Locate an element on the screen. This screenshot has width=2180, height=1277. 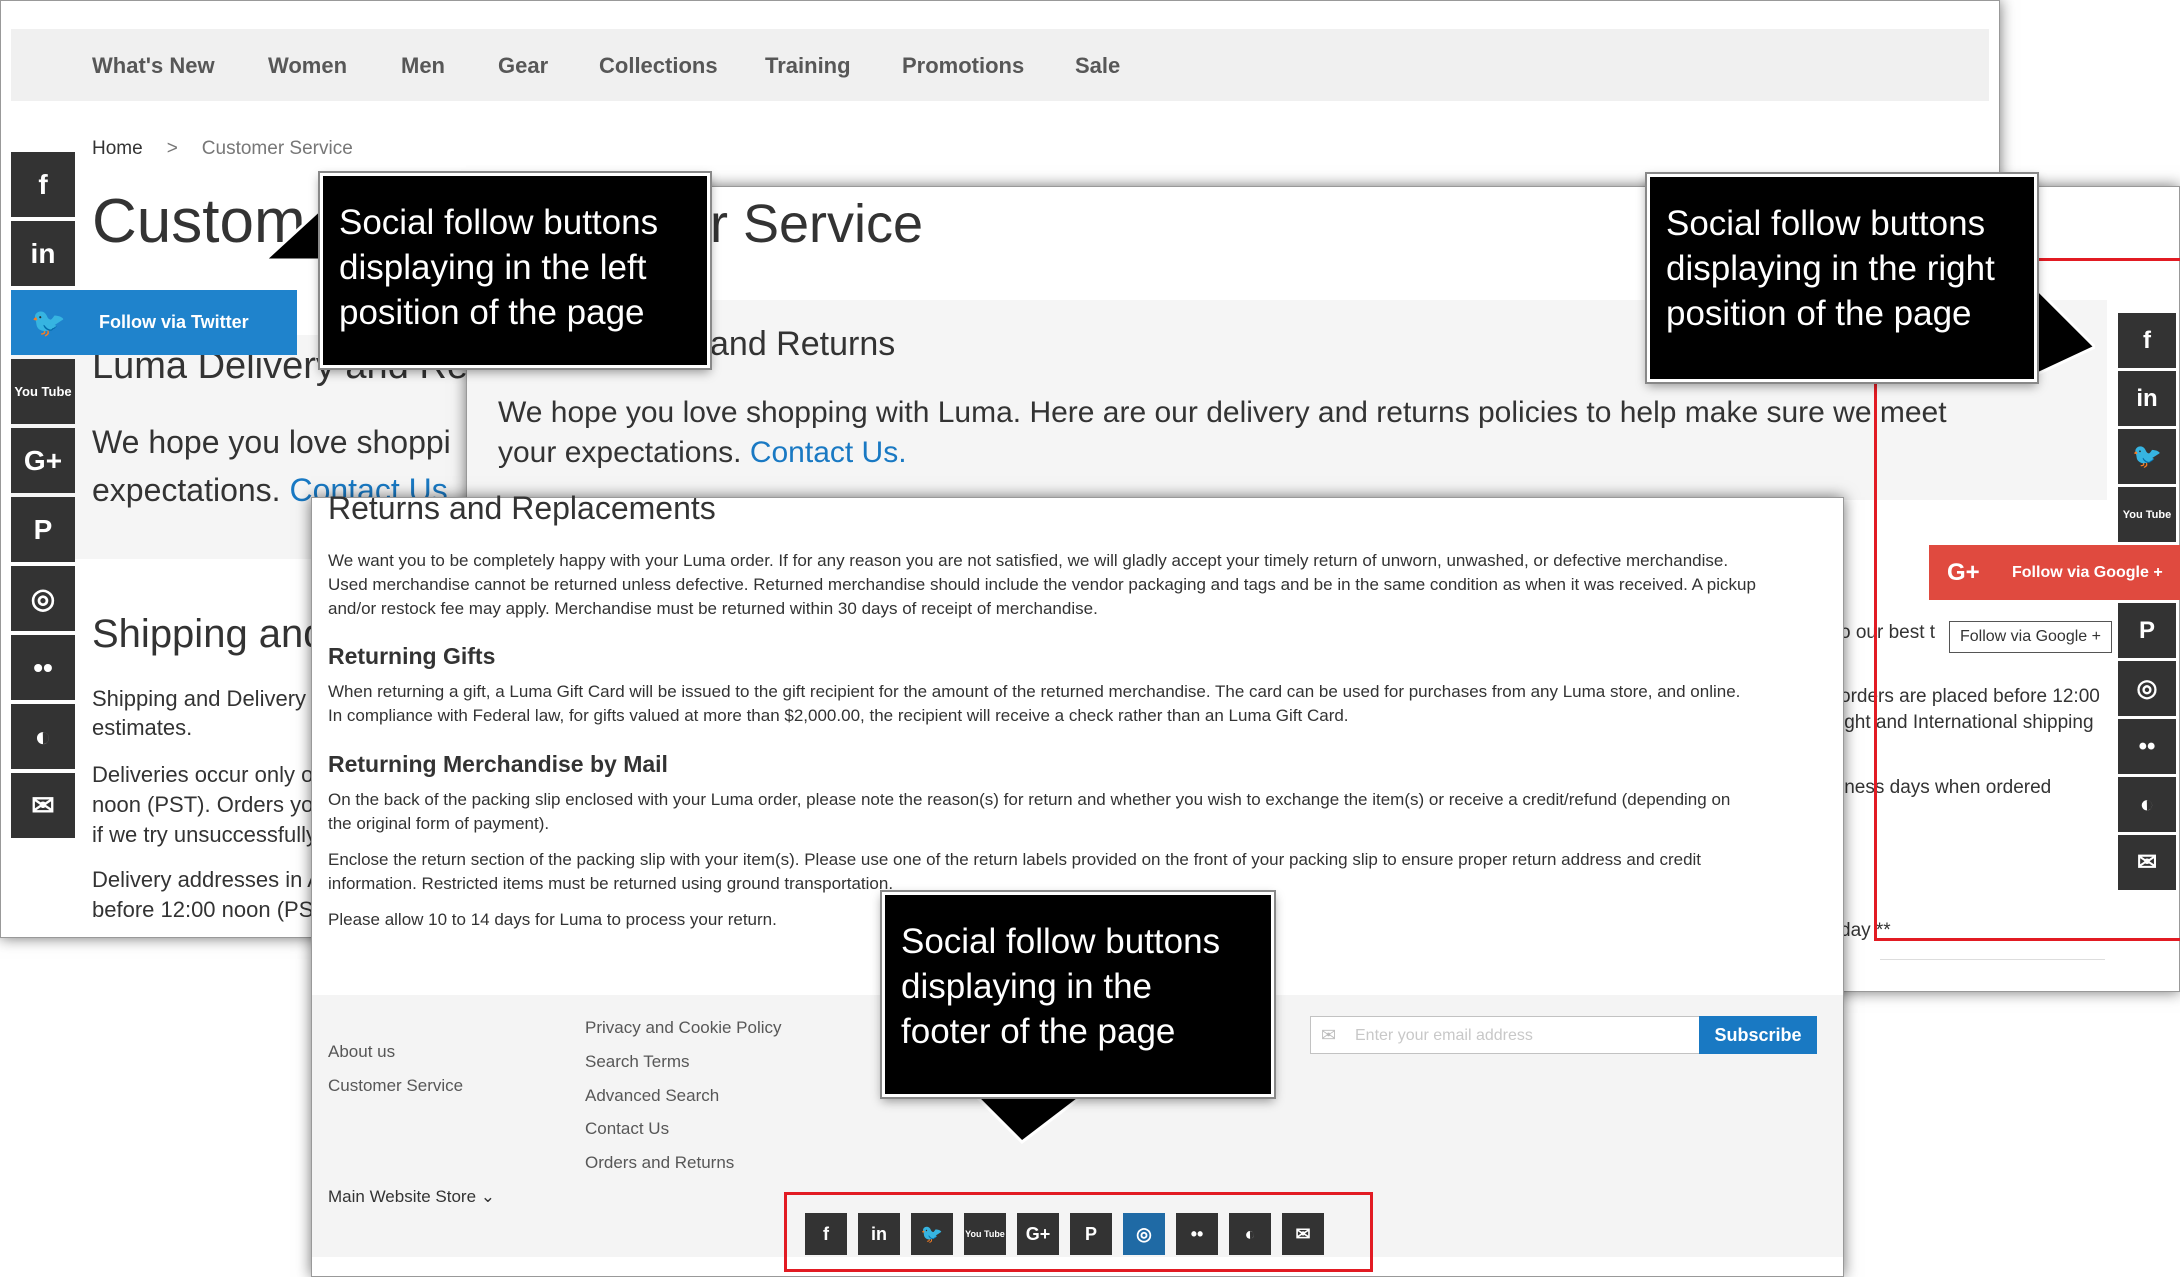
newsletter-email-input is located at coordinates (1520, 1036).